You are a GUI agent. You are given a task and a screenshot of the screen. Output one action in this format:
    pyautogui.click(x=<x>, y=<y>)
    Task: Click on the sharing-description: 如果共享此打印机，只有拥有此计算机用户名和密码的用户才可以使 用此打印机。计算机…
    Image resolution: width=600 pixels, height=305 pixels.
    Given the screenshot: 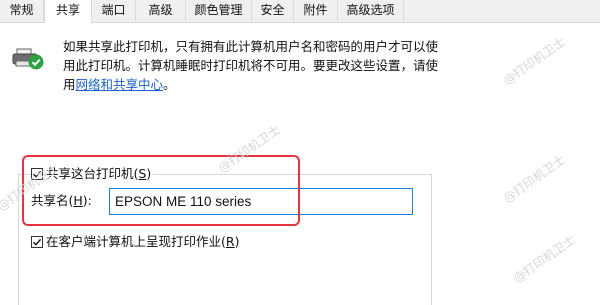 What is the action you would take?
    pyautogui.click(x=255, y=65)
    